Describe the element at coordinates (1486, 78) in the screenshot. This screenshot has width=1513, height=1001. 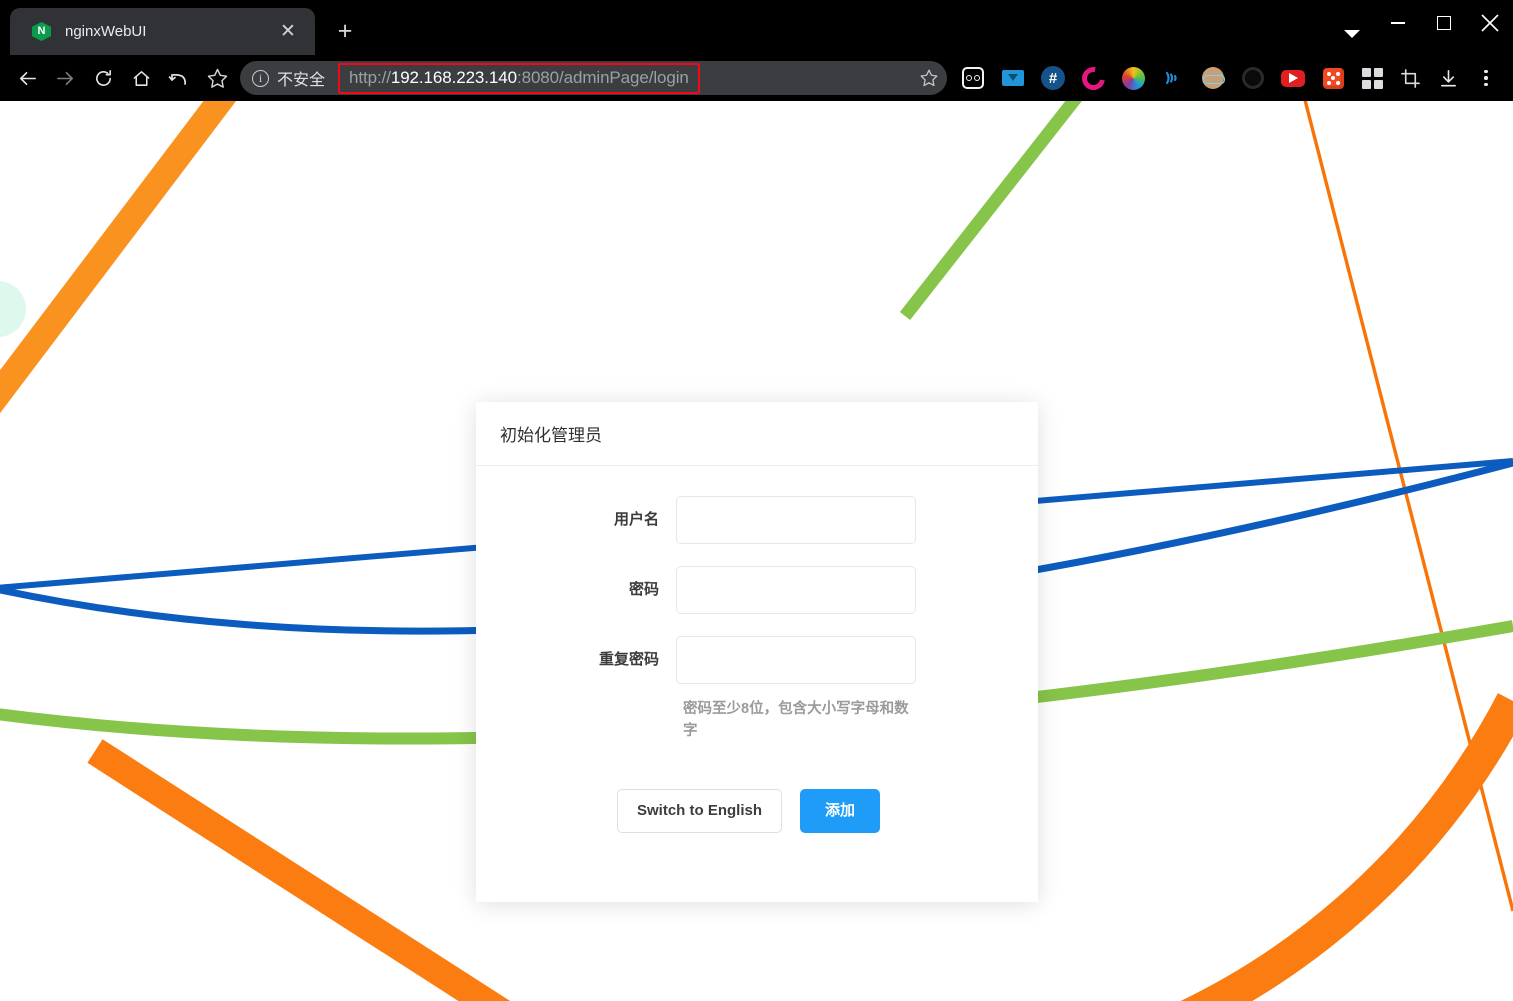
I see `three-dots-menu-icon` at that location.